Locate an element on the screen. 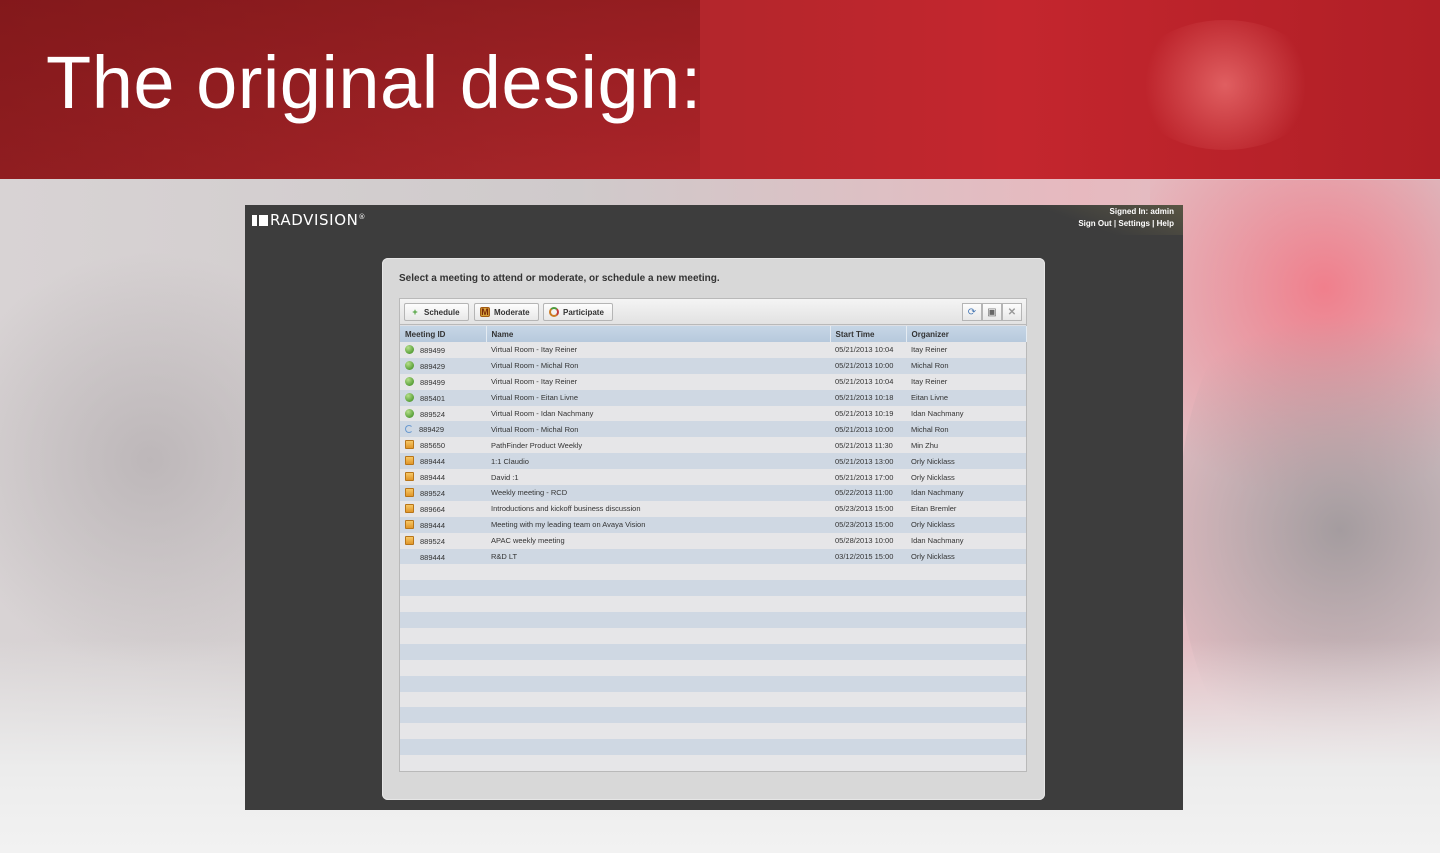 The height and width of the screenshot is (853, 1440). export-icon: ▣ is located at coordinates (992, 312).